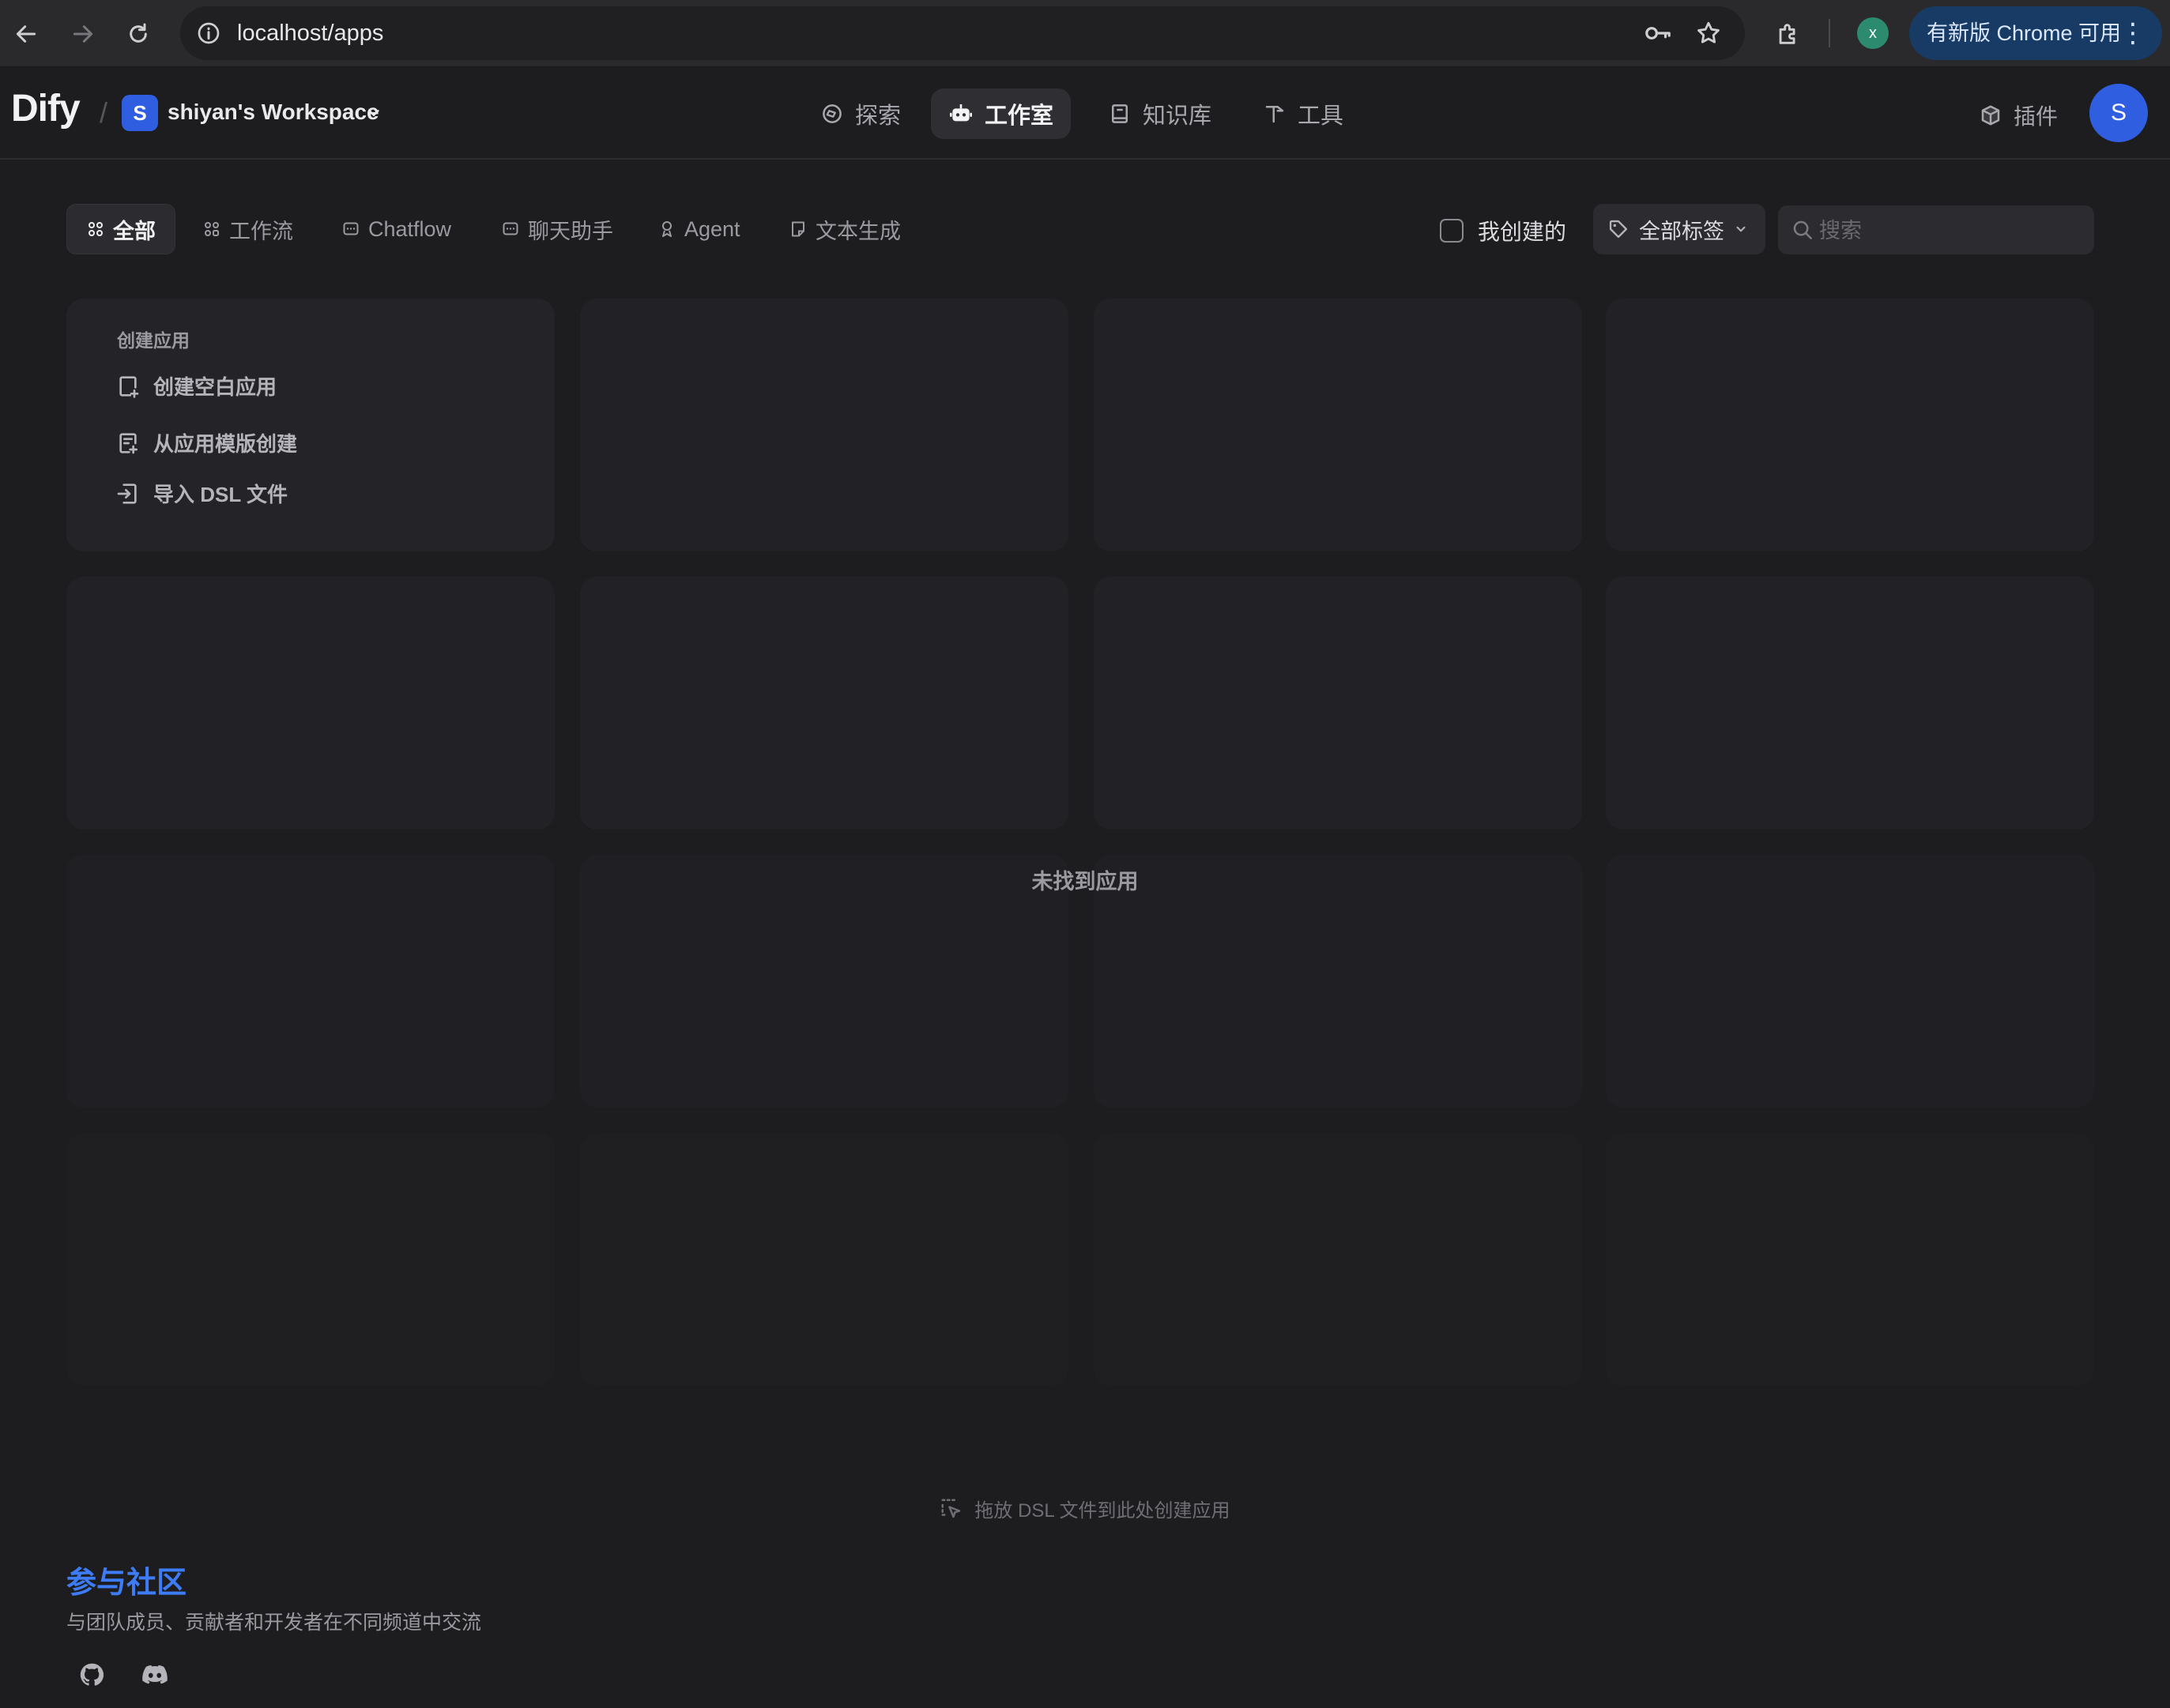 The height and width of the screenshot is (1708, 2170). What do you see at coordinates (1681, 231) in the screenshot?
I see `tag-filter-label: 全部标签` at bounding box center [1681, 231].